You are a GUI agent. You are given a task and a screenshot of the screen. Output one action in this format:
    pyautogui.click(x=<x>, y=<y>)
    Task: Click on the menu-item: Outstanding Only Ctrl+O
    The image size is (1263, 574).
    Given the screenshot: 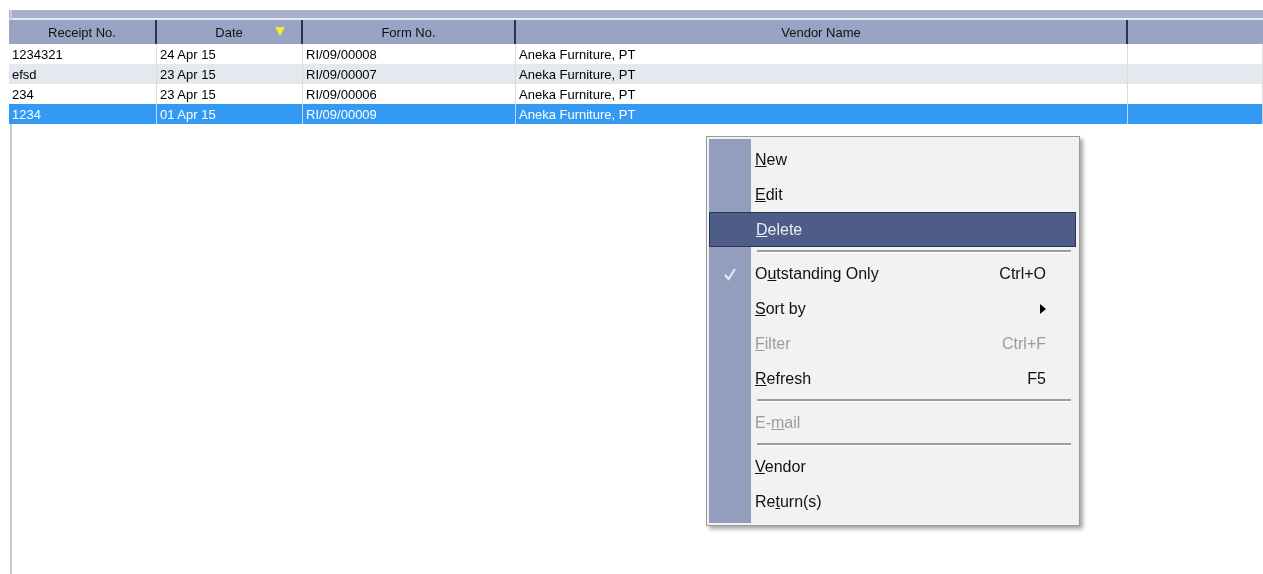 What is the action you would take?
    pyautogui.click(x=892, y=273)
    